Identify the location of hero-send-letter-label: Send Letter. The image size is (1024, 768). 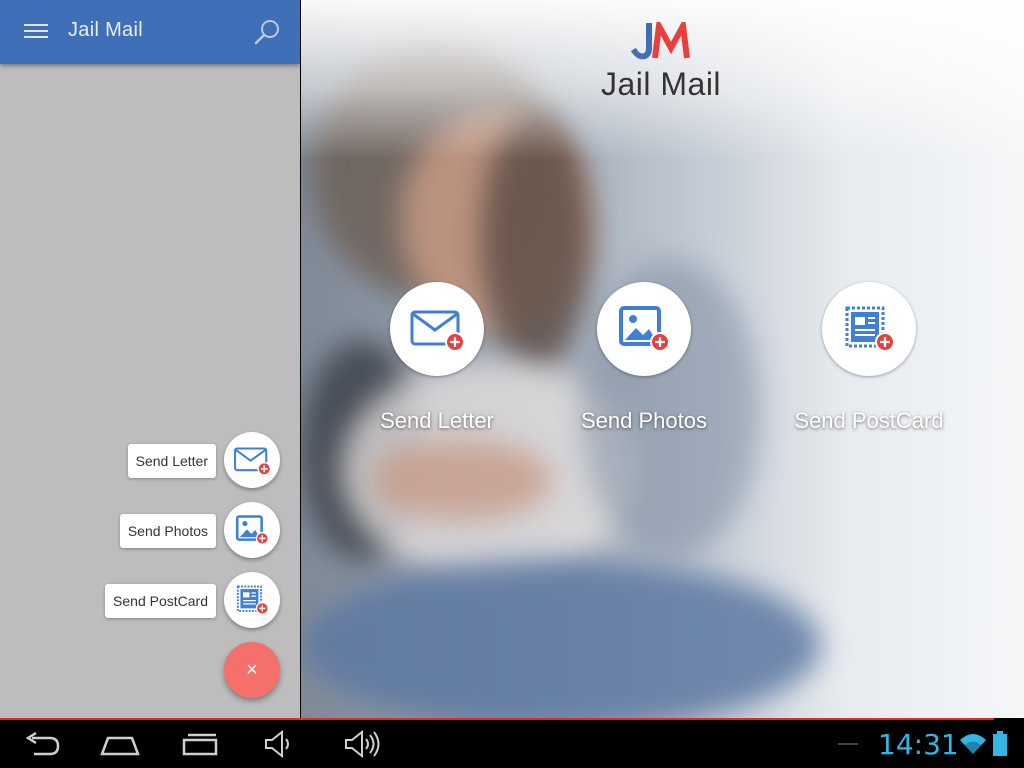
(437, 421).